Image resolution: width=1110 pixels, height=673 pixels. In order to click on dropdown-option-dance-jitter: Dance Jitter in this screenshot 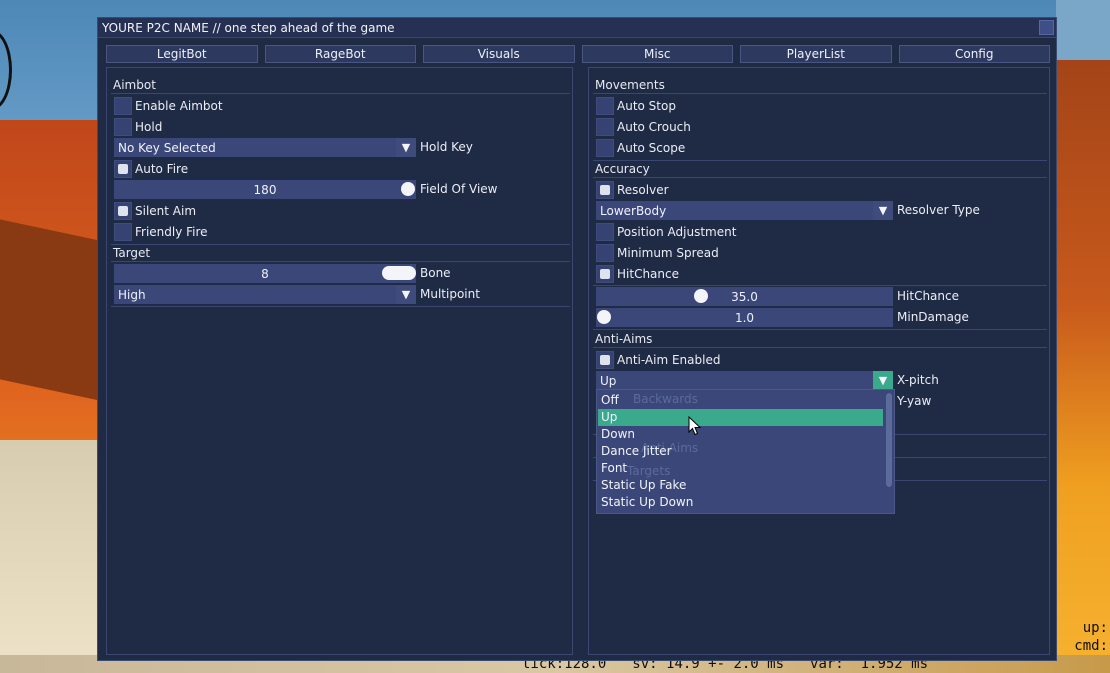, I will do `click(740, 451)`.